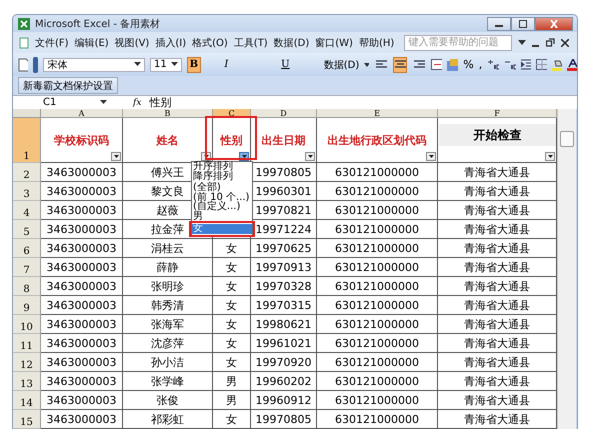 The height and width of the screenshot is (429, 600). I want to click on row-header: 5, so click(27, 229).